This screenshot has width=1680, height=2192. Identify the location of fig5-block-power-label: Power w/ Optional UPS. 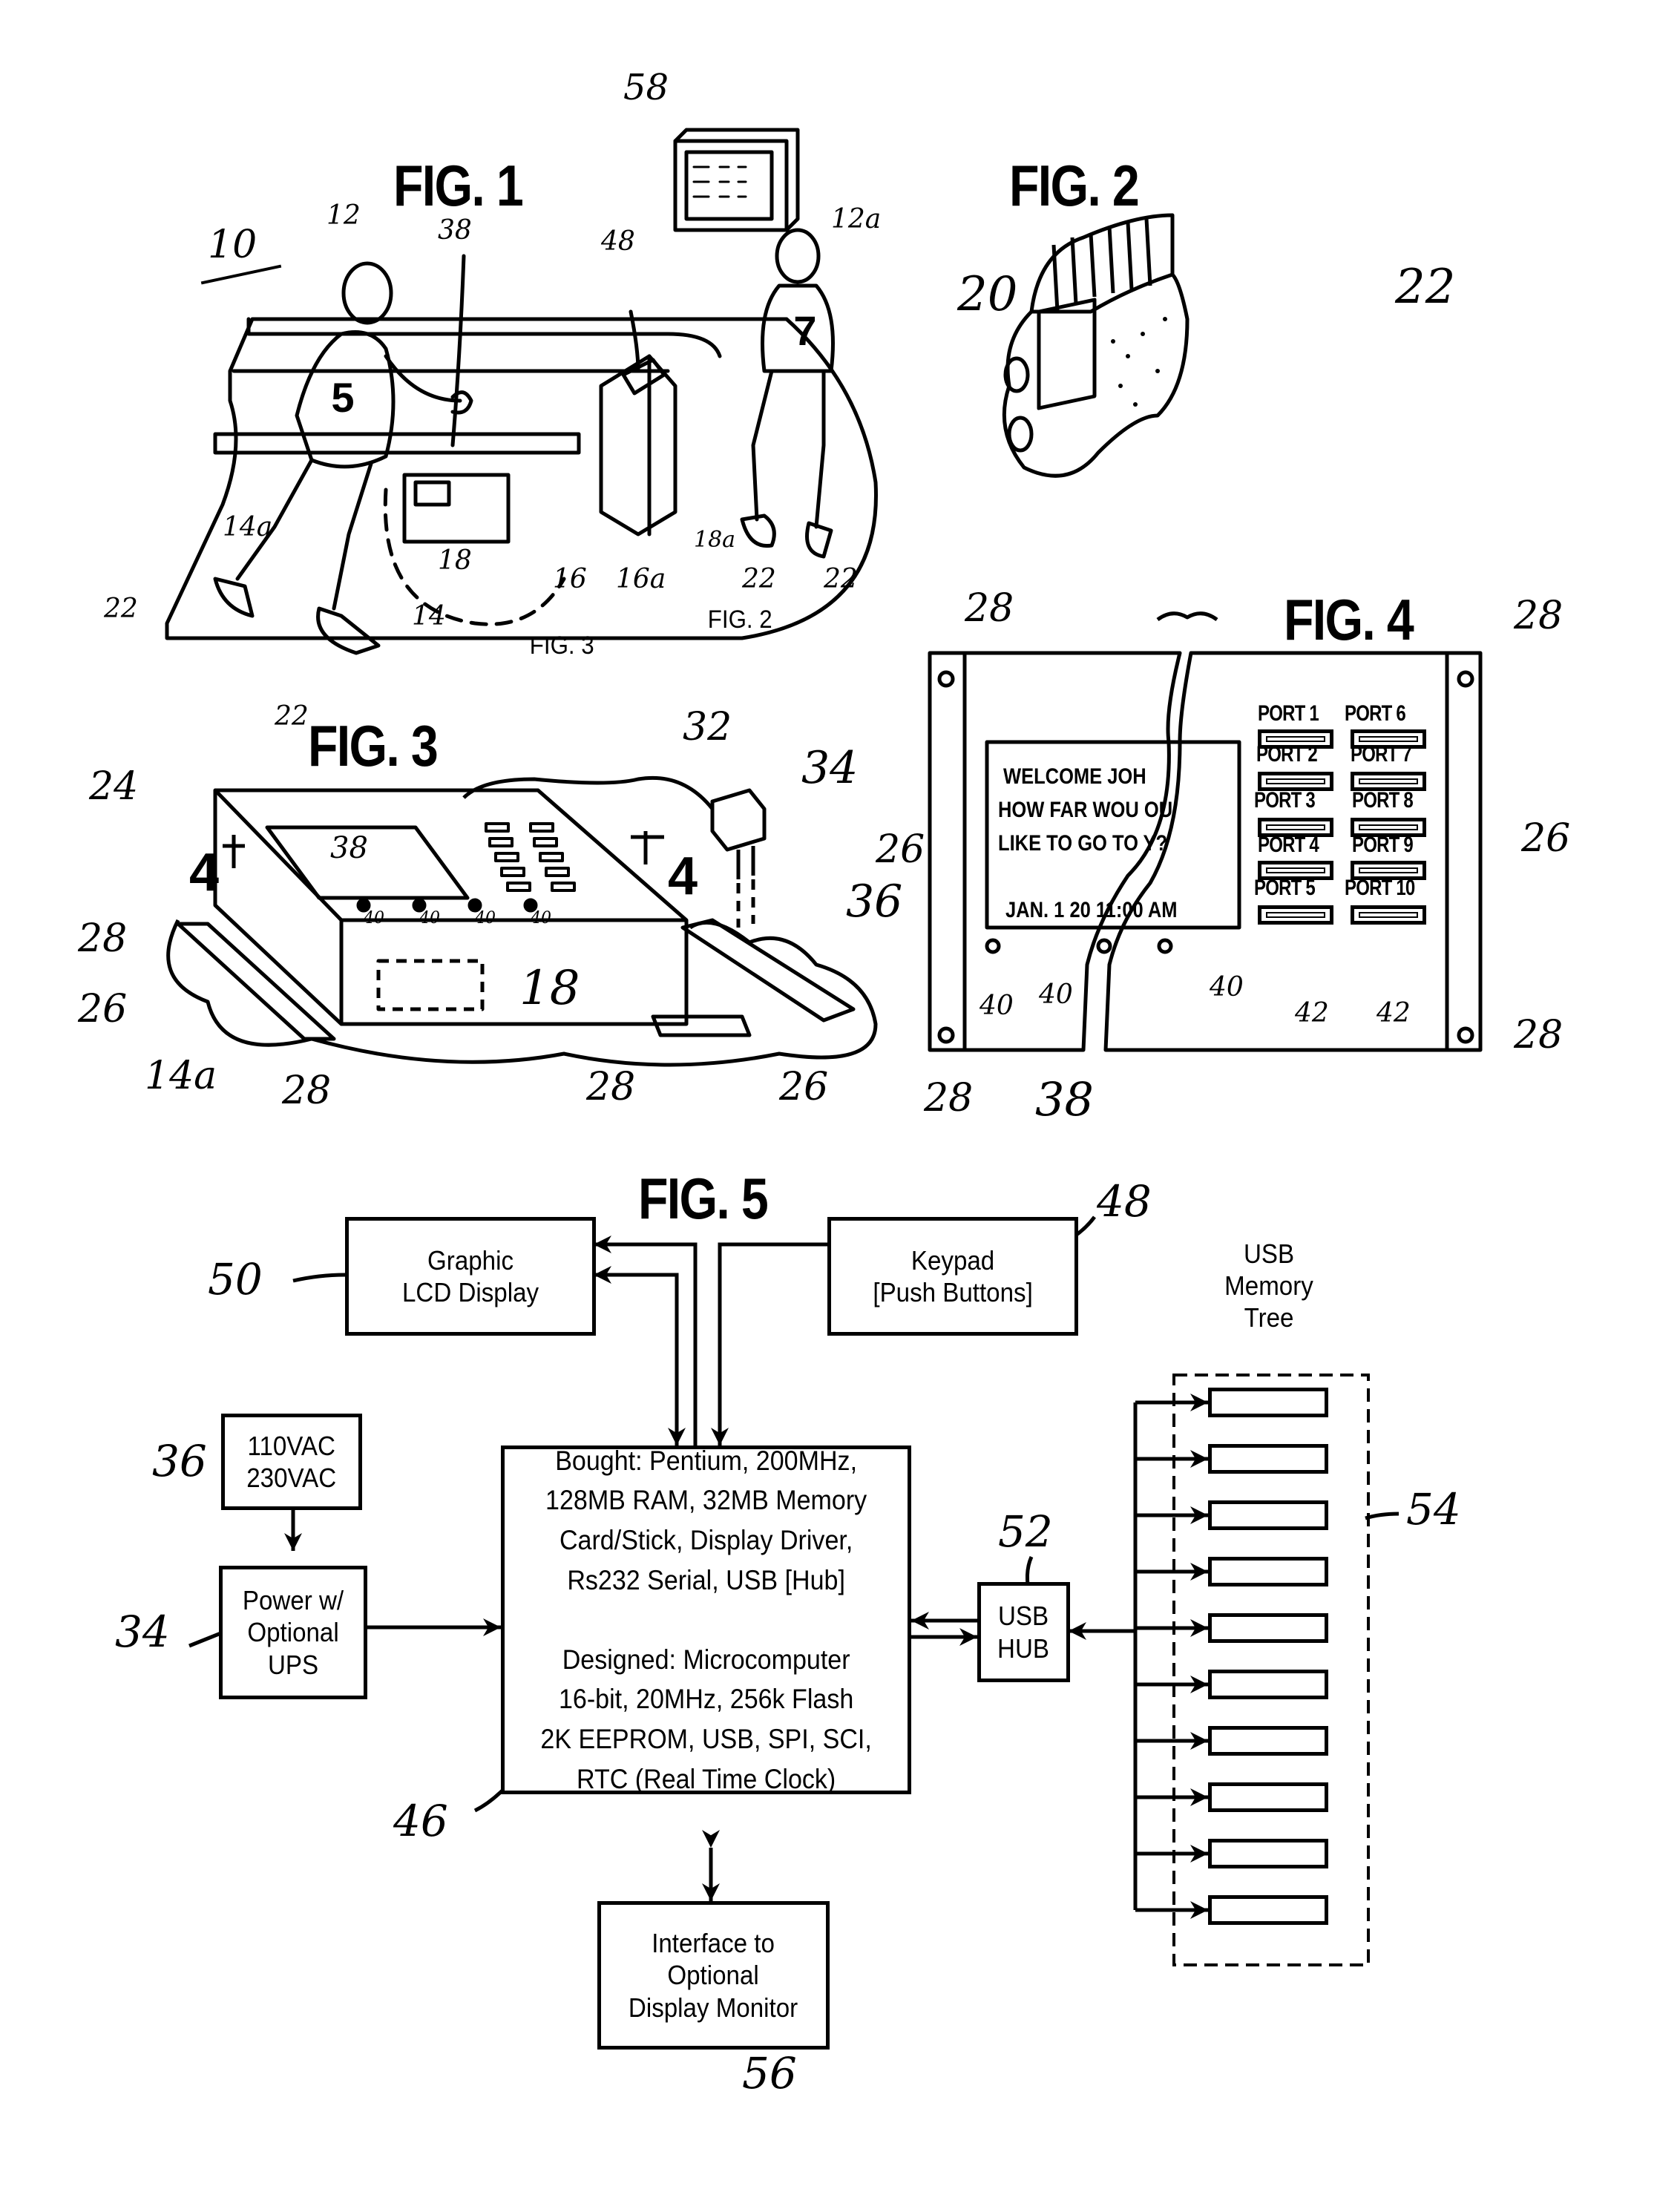
(293, 1632).